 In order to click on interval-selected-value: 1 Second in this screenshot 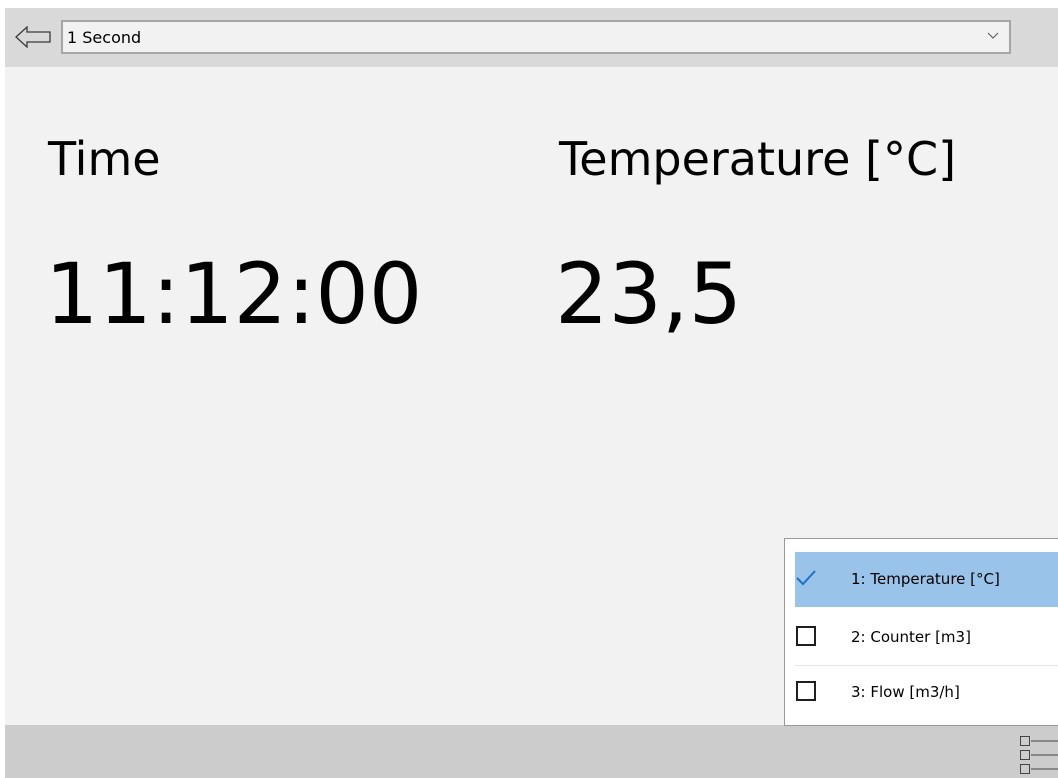, I will do `click(104, 37)`.